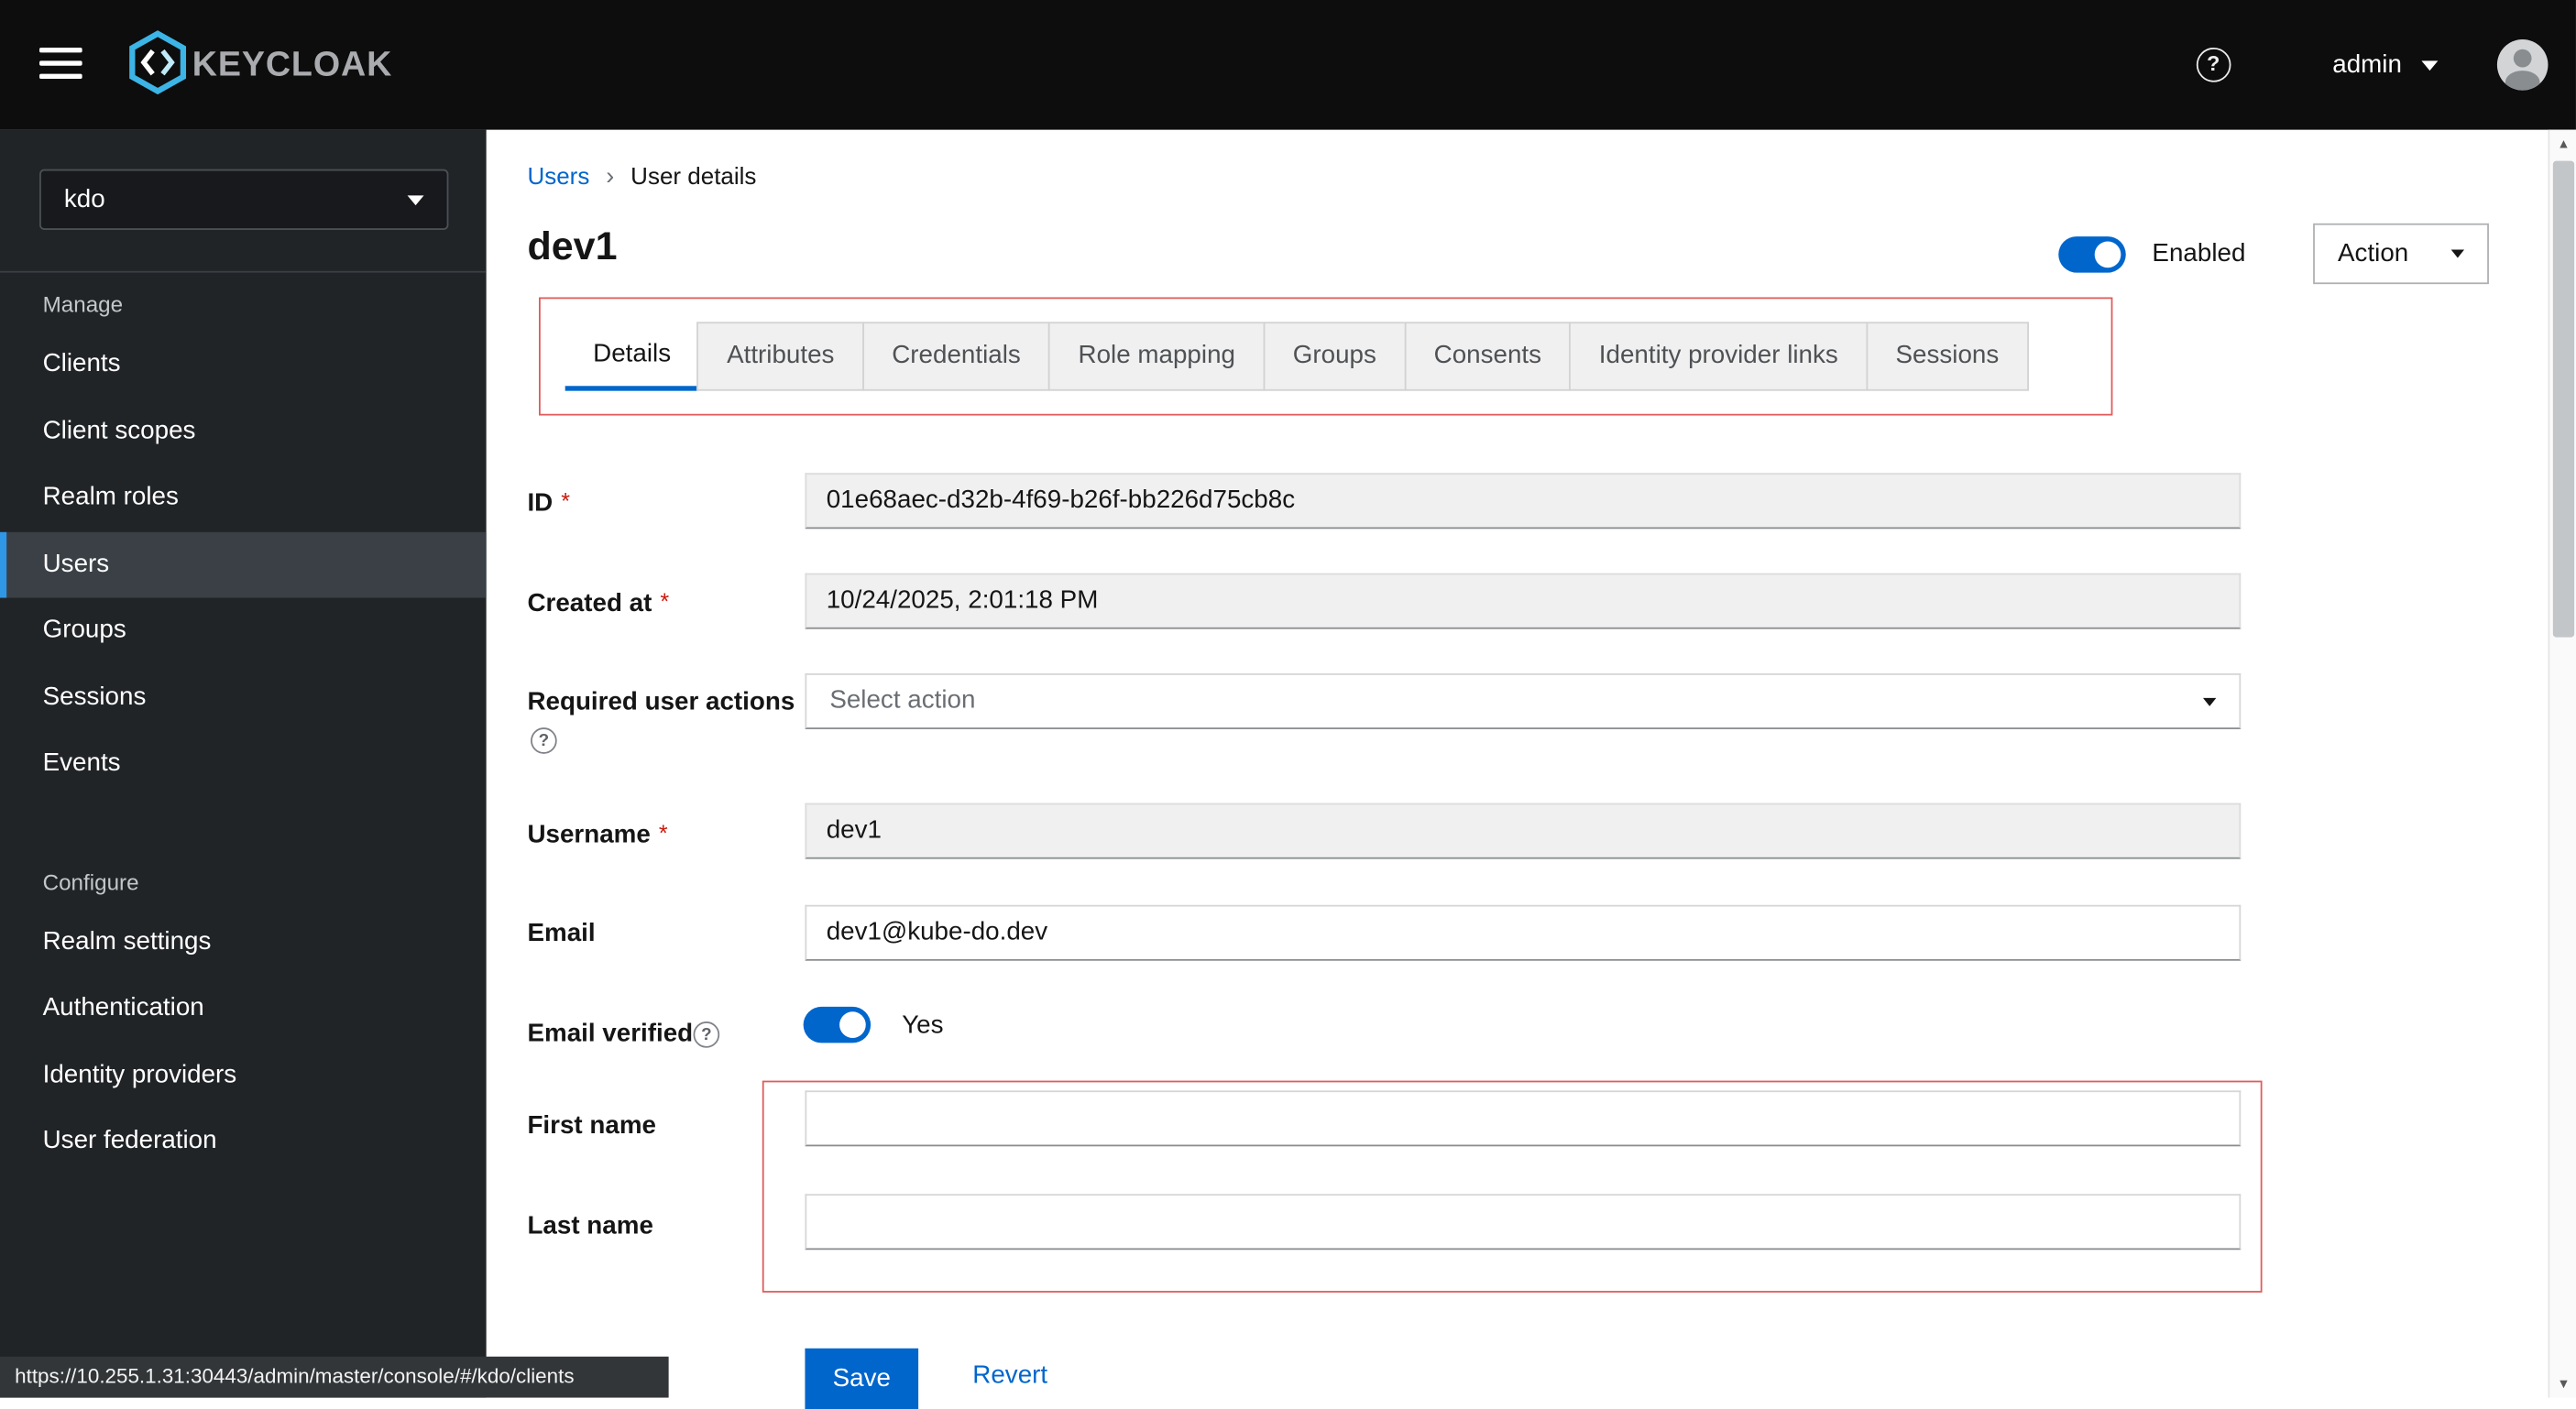  Describe the element at coordinates (923, 1025) in the screenshot. I see `email-verified-state: Yes` at that location.